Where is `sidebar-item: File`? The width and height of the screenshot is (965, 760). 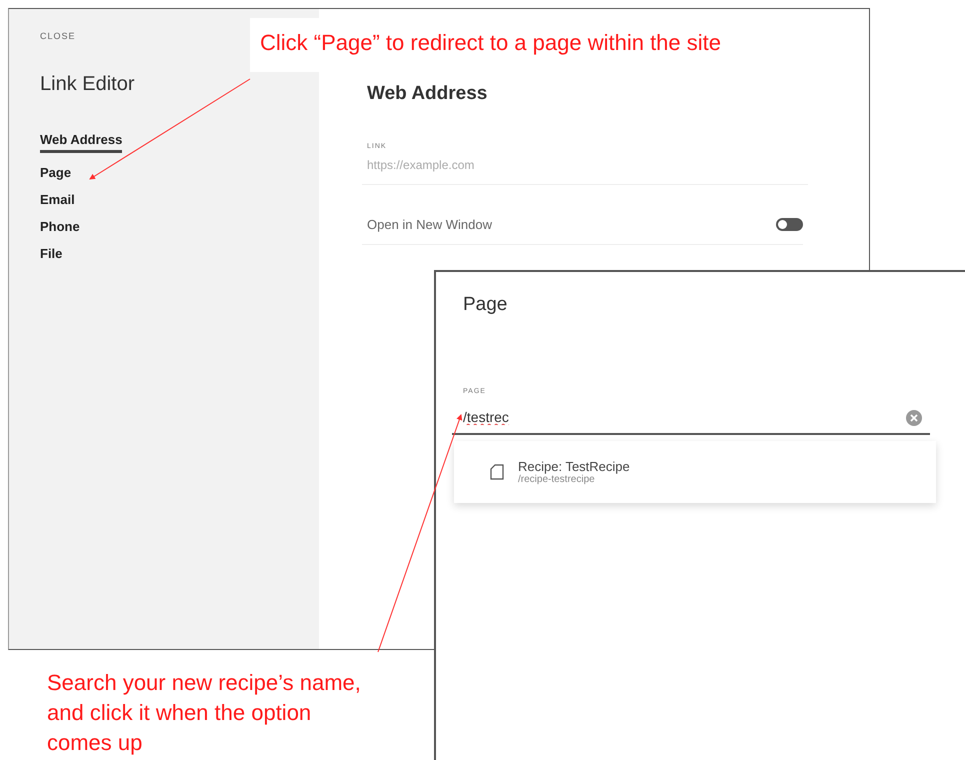
sidebar-item: File is located at coordinates (51, 253).